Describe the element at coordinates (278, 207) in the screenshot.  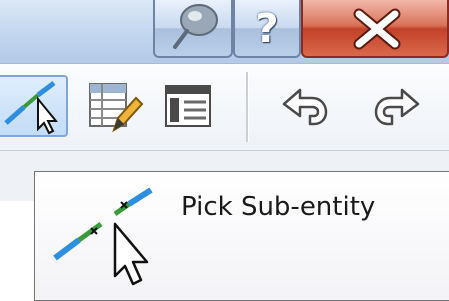
I see `tooltip-label: Pick Sub-entity` at that location.